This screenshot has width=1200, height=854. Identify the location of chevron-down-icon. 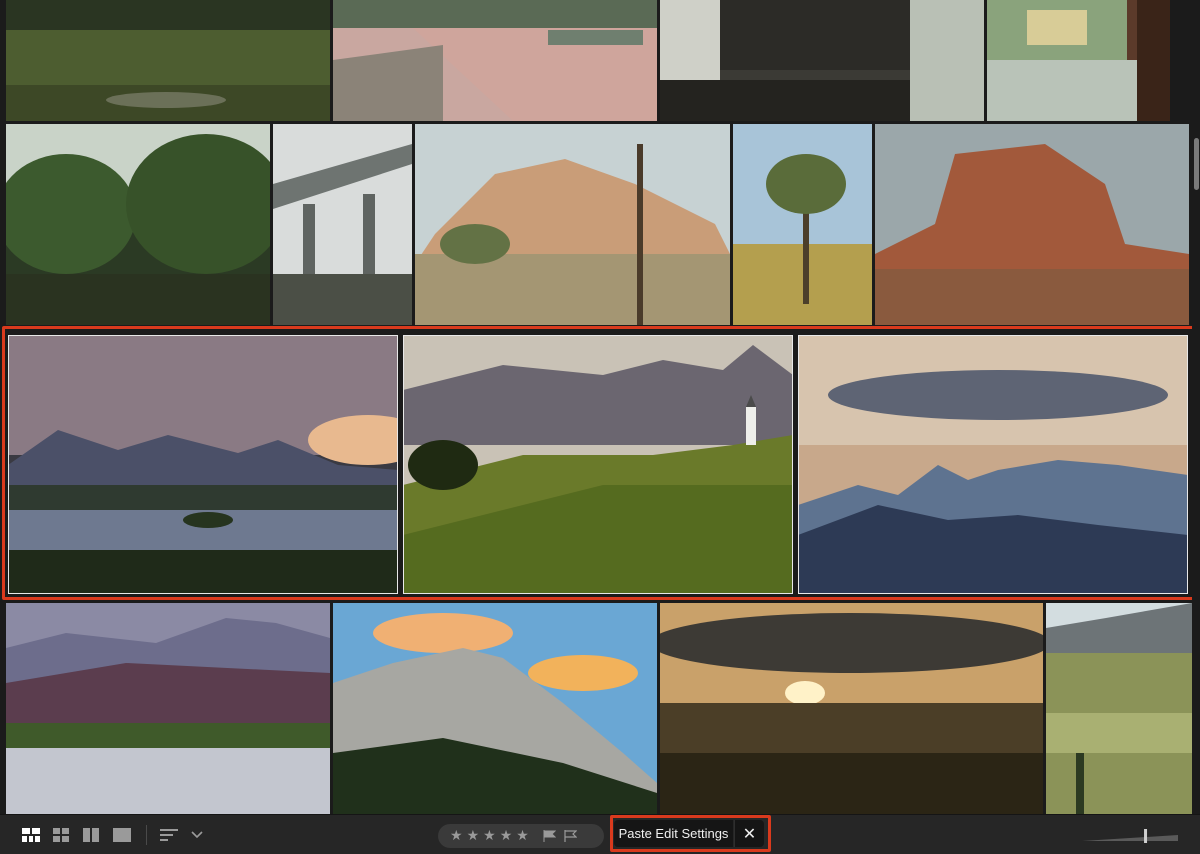
(197, 835).